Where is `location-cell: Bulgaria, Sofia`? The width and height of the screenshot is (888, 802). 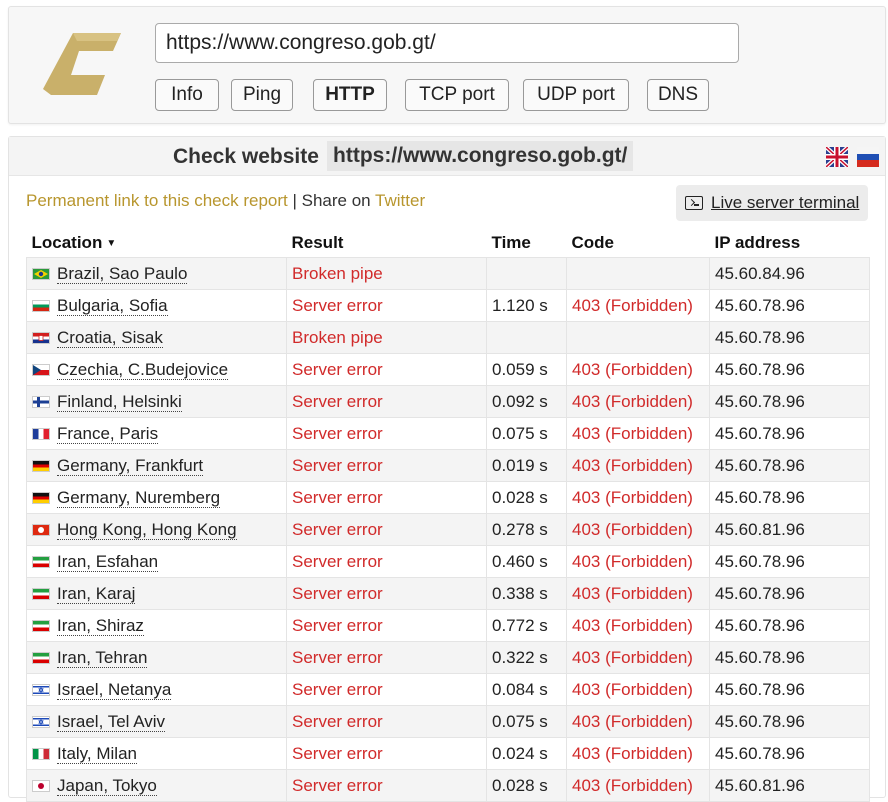
location-cell: Bulgaria, Sofia is located at coordinates (156, 305).